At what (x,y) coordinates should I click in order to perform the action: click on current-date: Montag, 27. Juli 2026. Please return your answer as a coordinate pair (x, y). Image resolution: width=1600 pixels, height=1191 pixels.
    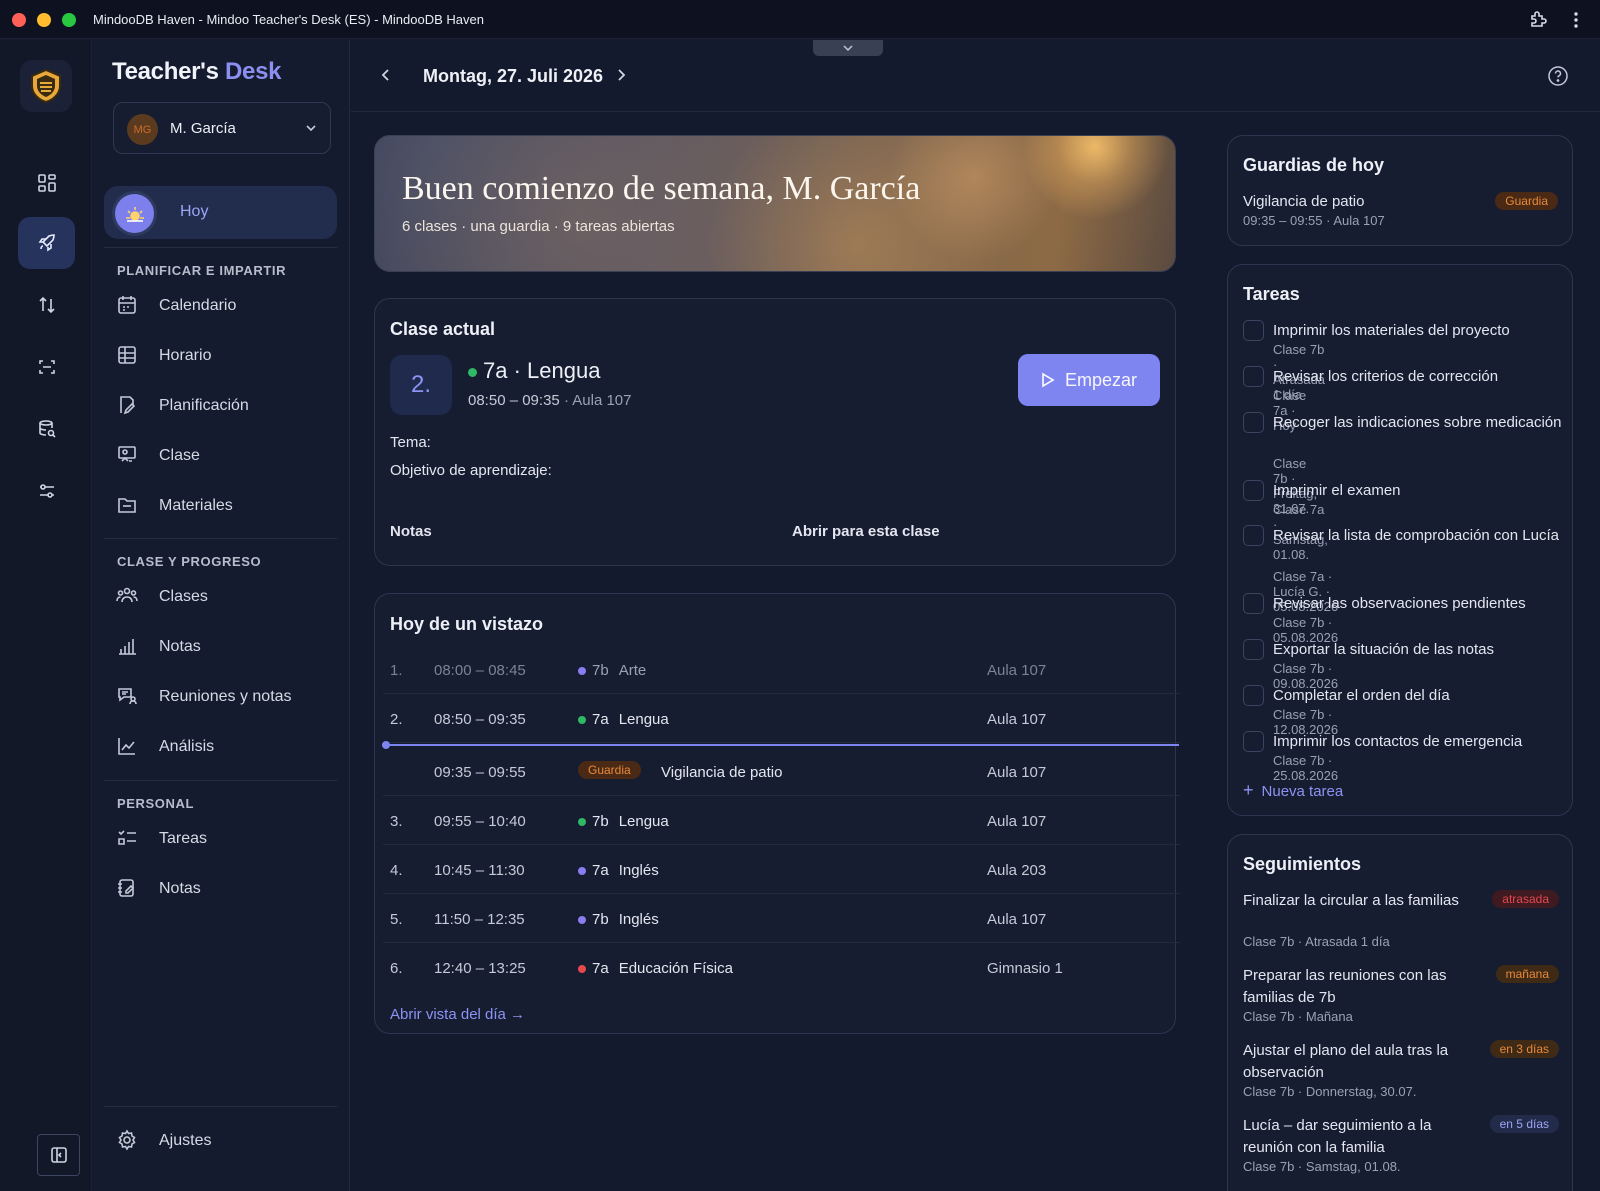
    Looking at the image, I should click on (513, 76).